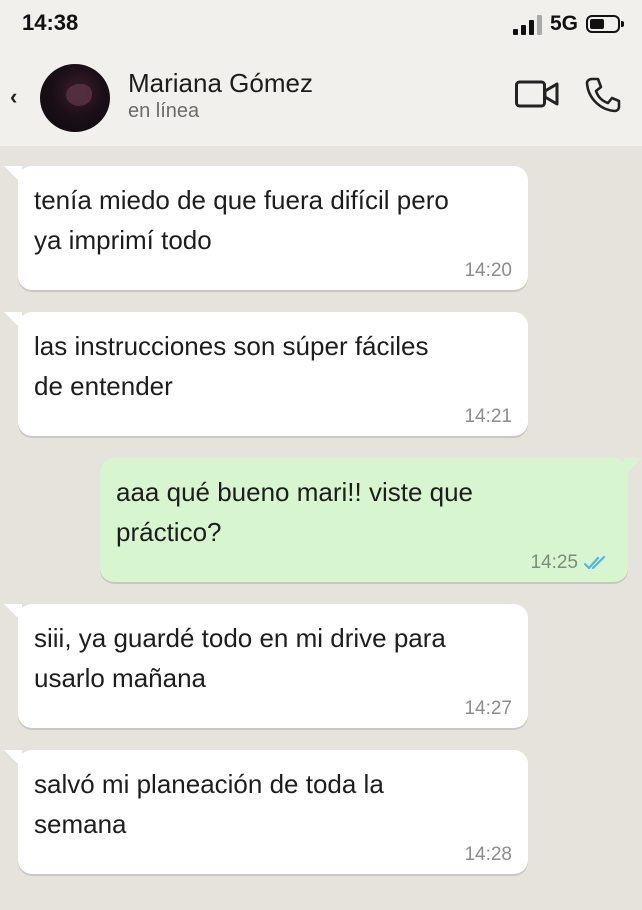  What do you see at coordinates (295, 512) in the screenshot?
I see `message-text: aaa qué bueno mari!! viste que práctico?` at bounding box center [295, 512].